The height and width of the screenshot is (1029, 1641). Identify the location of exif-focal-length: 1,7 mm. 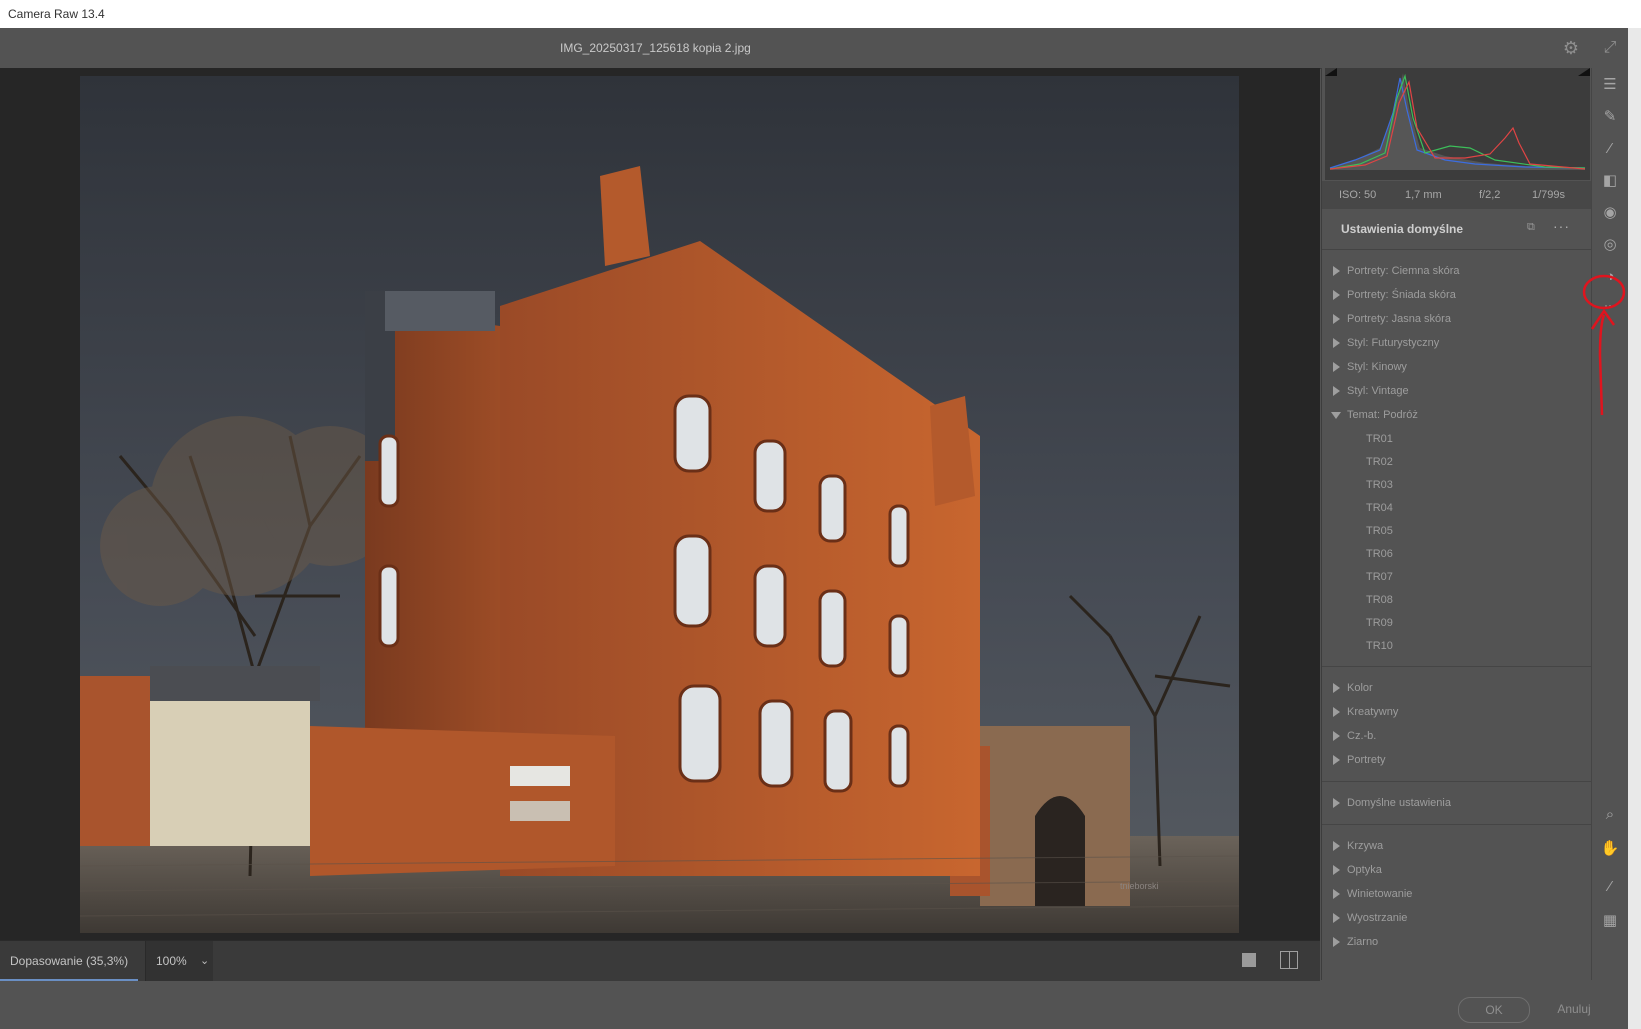
(1423, 195).